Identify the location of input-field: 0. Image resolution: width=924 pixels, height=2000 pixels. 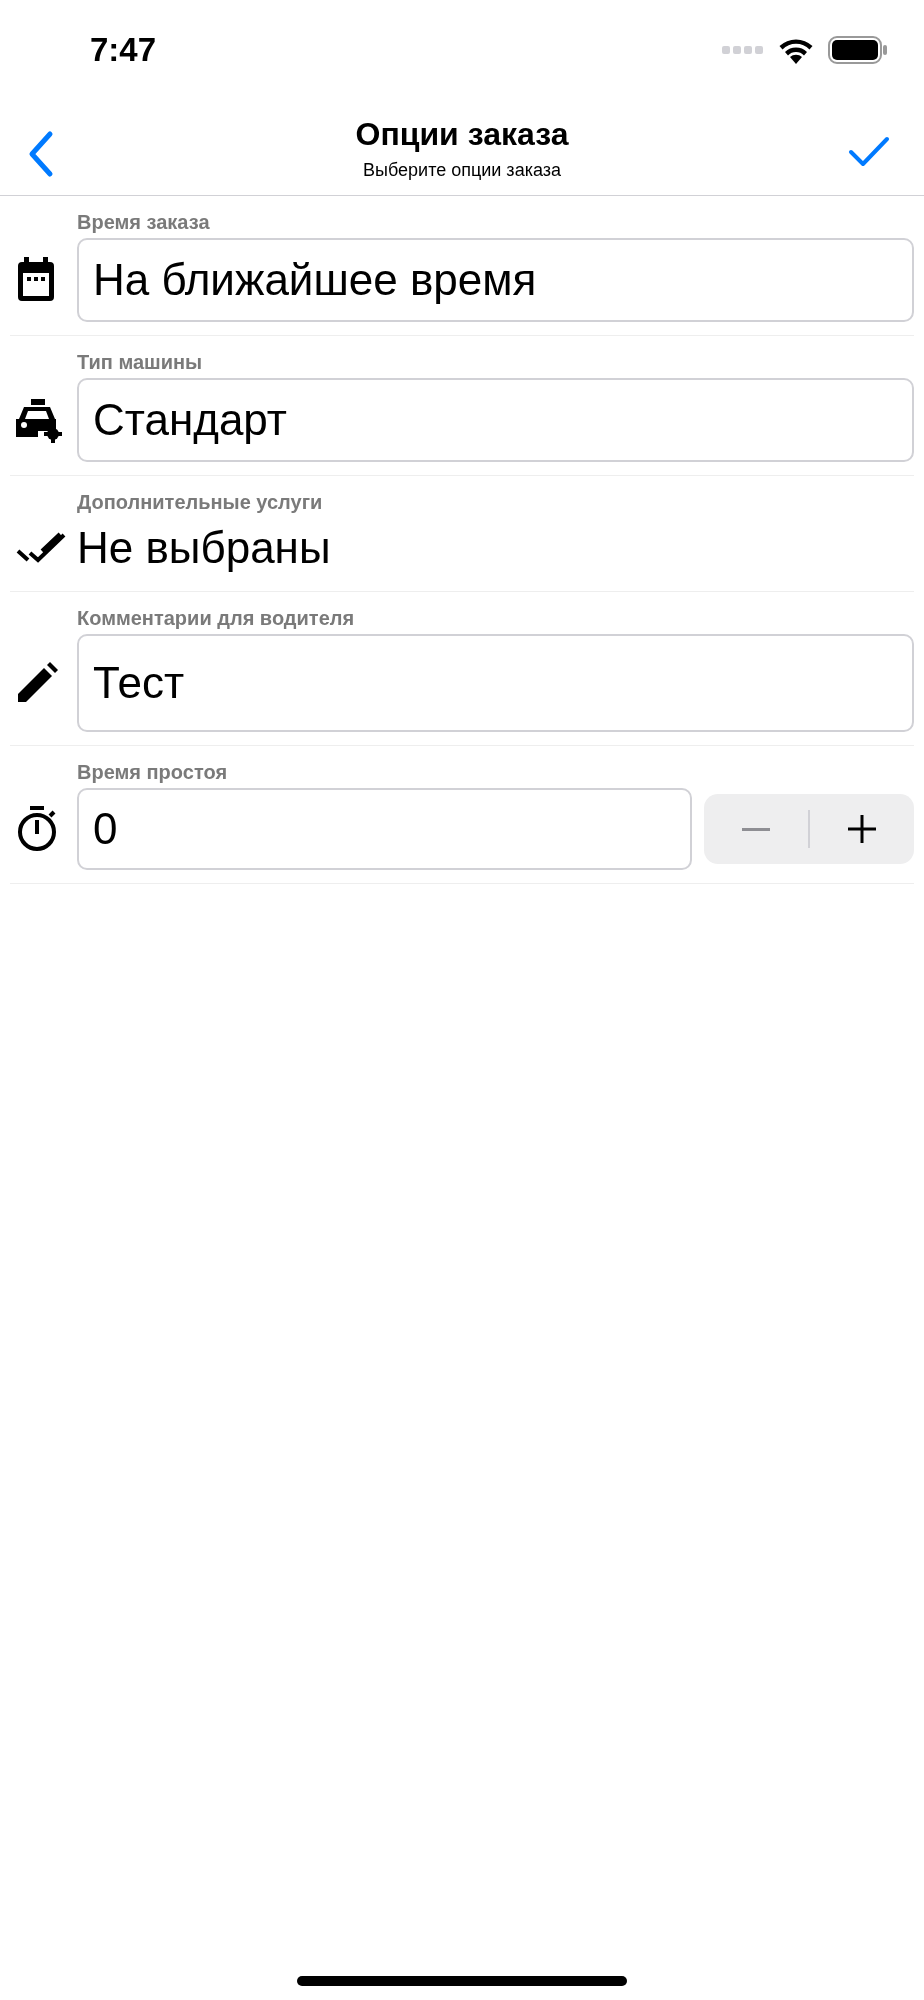
(384, 829).